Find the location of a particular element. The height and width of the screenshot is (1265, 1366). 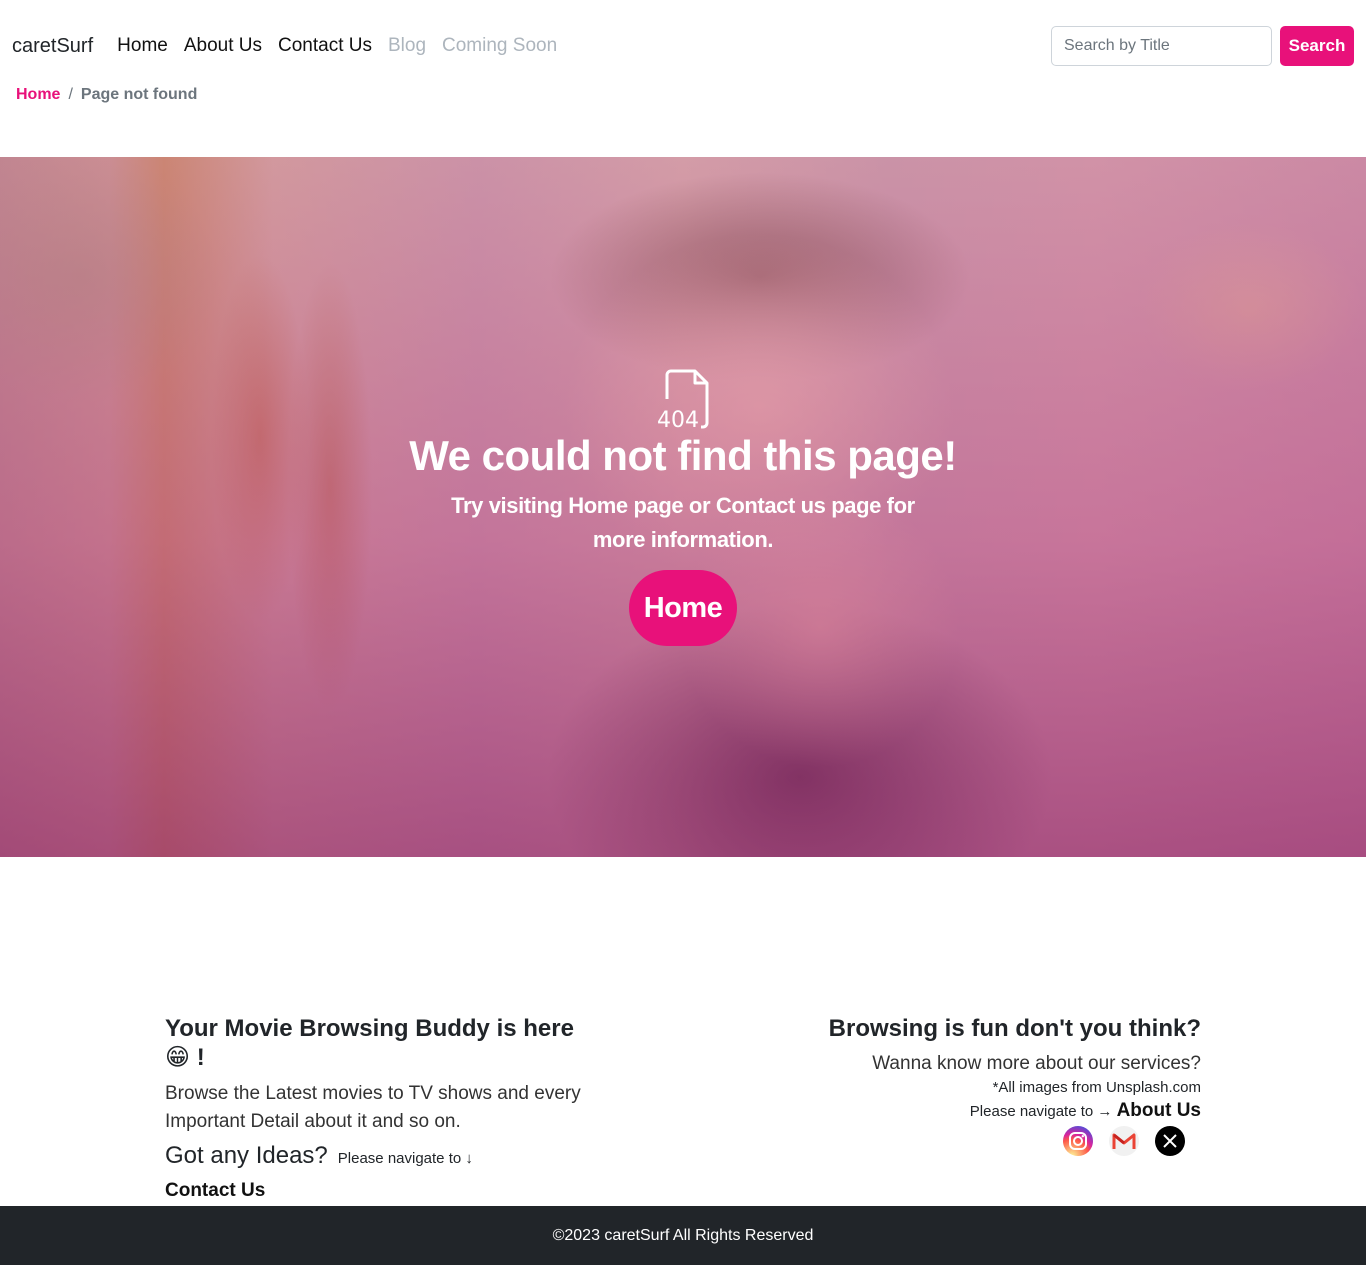

copyright-bar: ©2023 caretSurf All Rights Reserved is located at coordinates (683, 1235).